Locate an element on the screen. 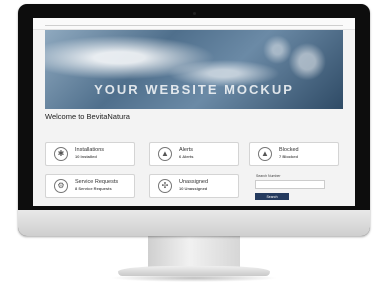  webcam-dot is located at coordinates (194, 13).